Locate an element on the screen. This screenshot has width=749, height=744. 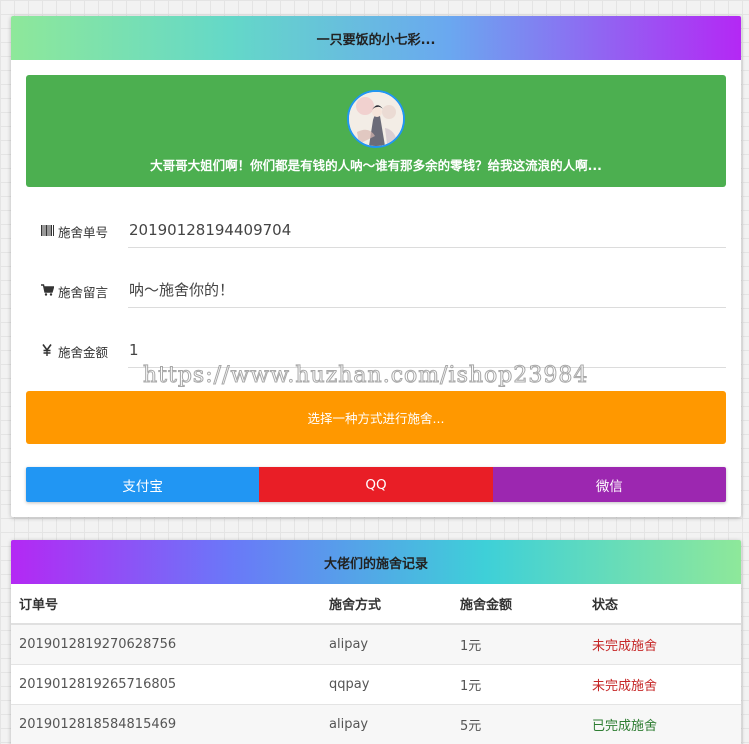
payment-method-group: 支付宝 QQ 微信 is located at coordinates (376, 484).